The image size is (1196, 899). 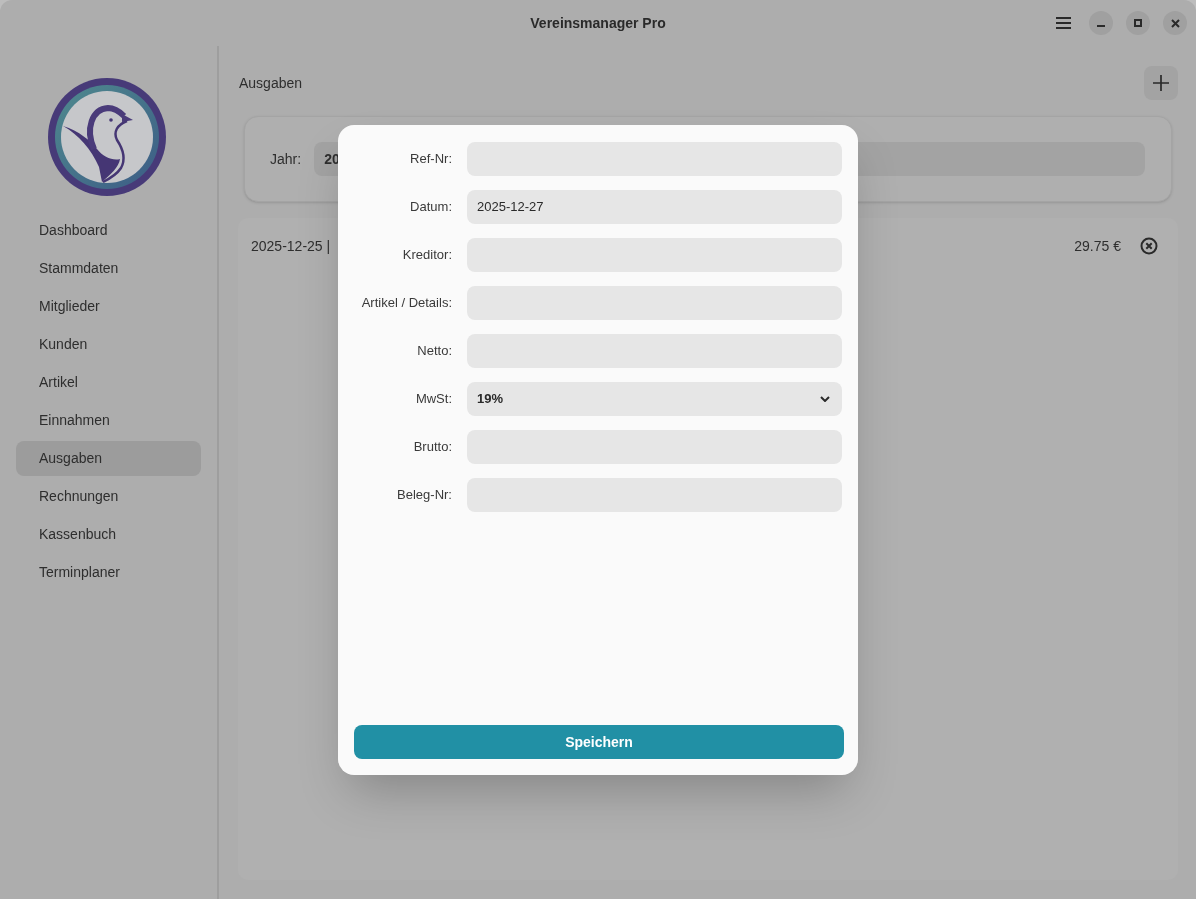 I want to click on remove-circle-icon, so click(x=1149, y=246).